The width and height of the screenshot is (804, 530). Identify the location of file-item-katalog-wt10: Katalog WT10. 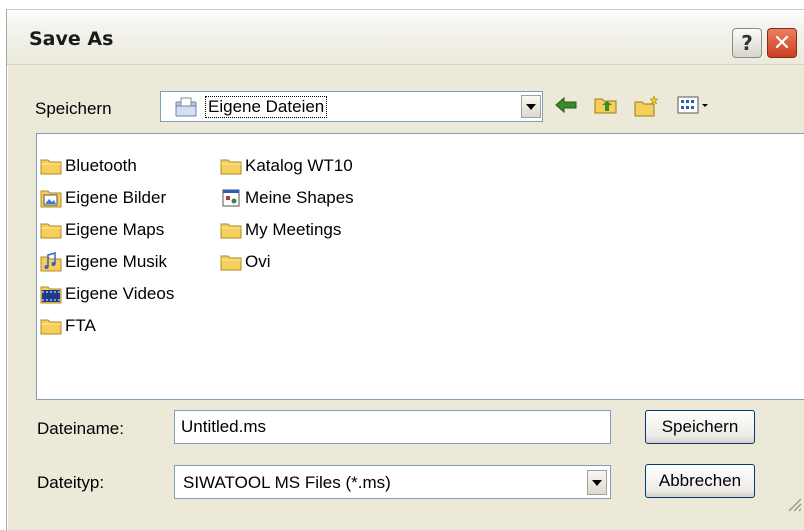
(286, 165).